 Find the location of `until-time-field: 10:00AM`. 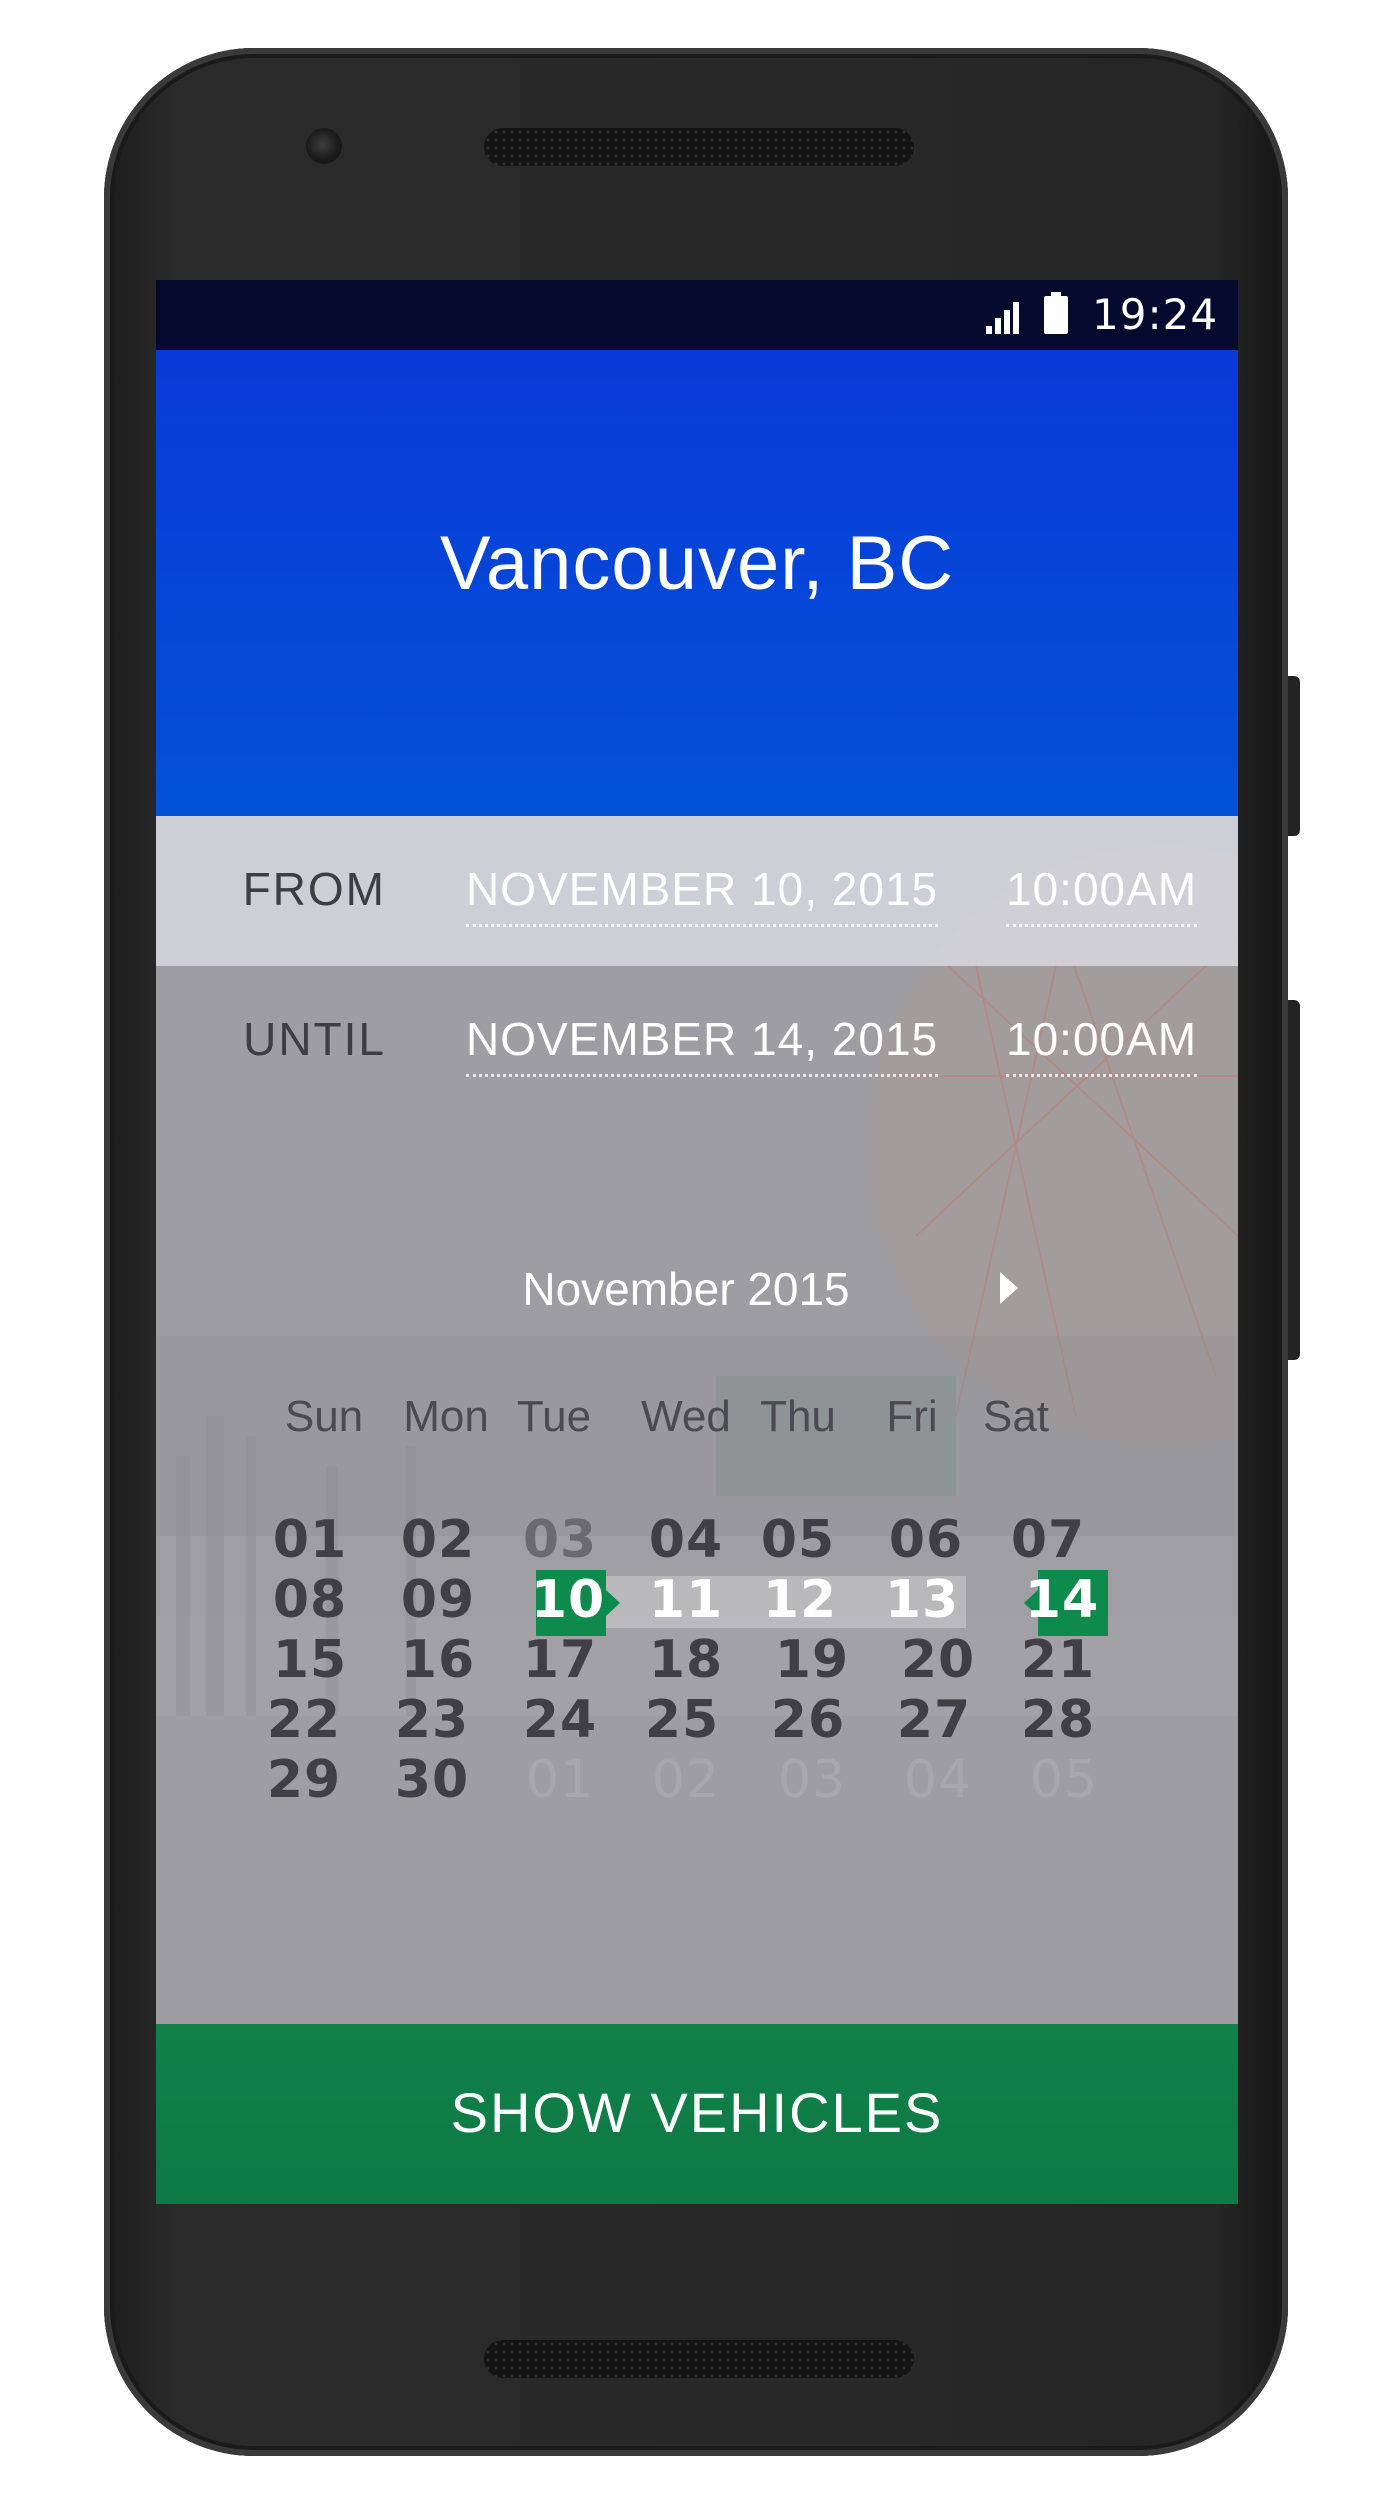

until-time-field: 10:00AM is located at coordinates (1102, 1044).